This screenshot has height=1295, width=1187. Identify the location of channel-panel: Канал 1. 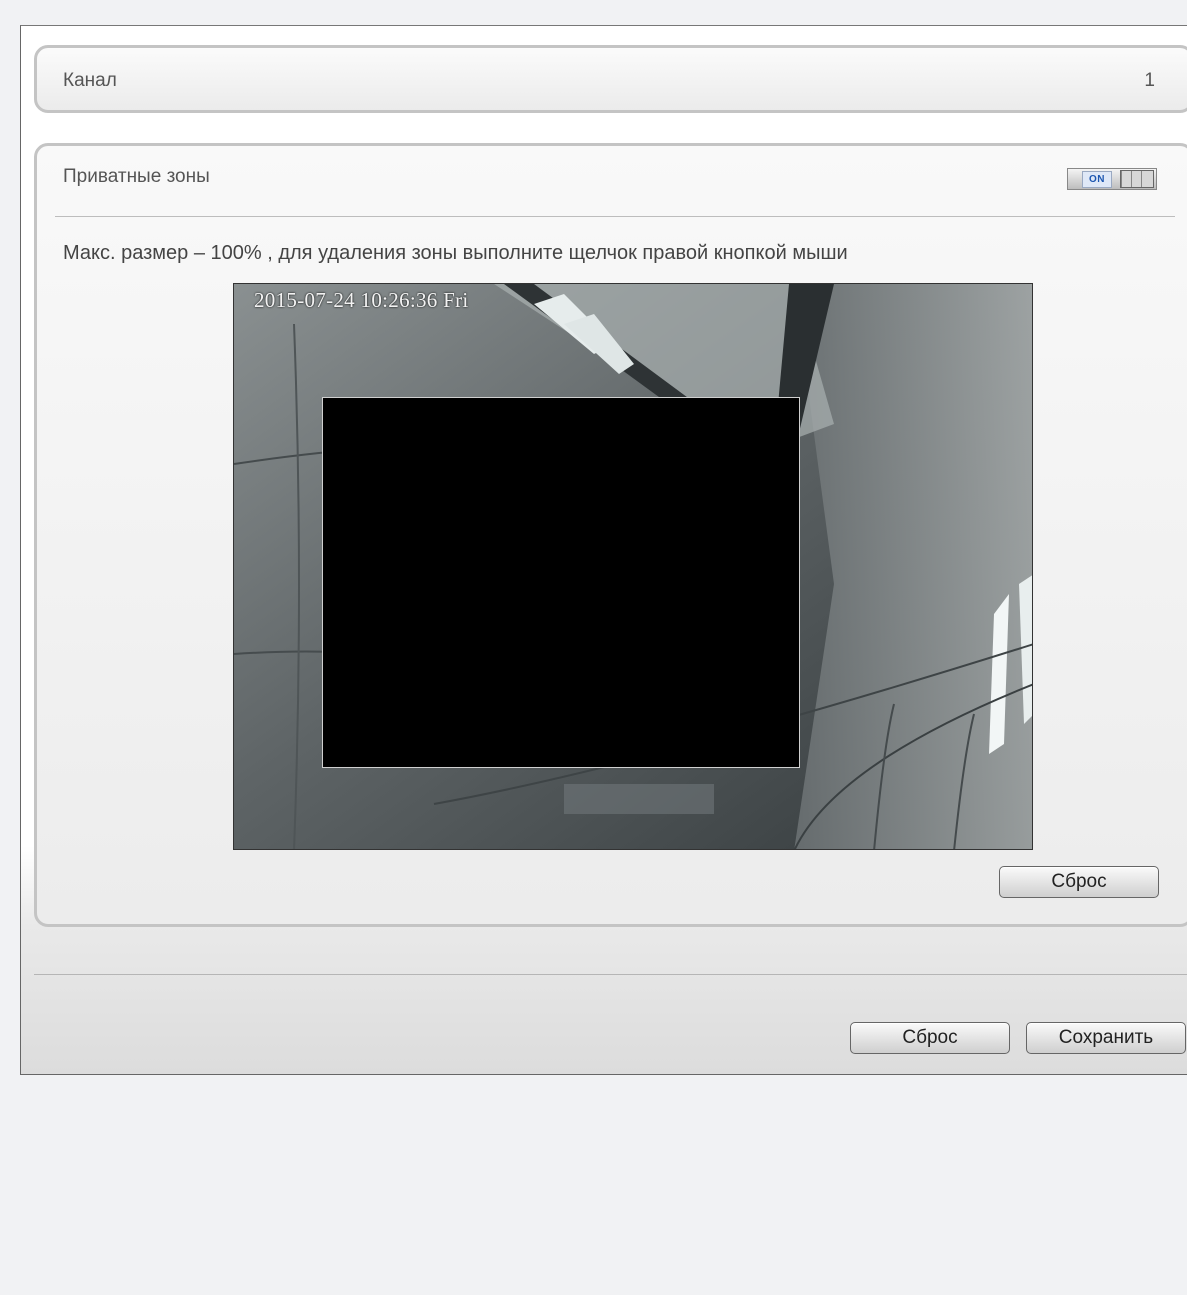
(610, 79).